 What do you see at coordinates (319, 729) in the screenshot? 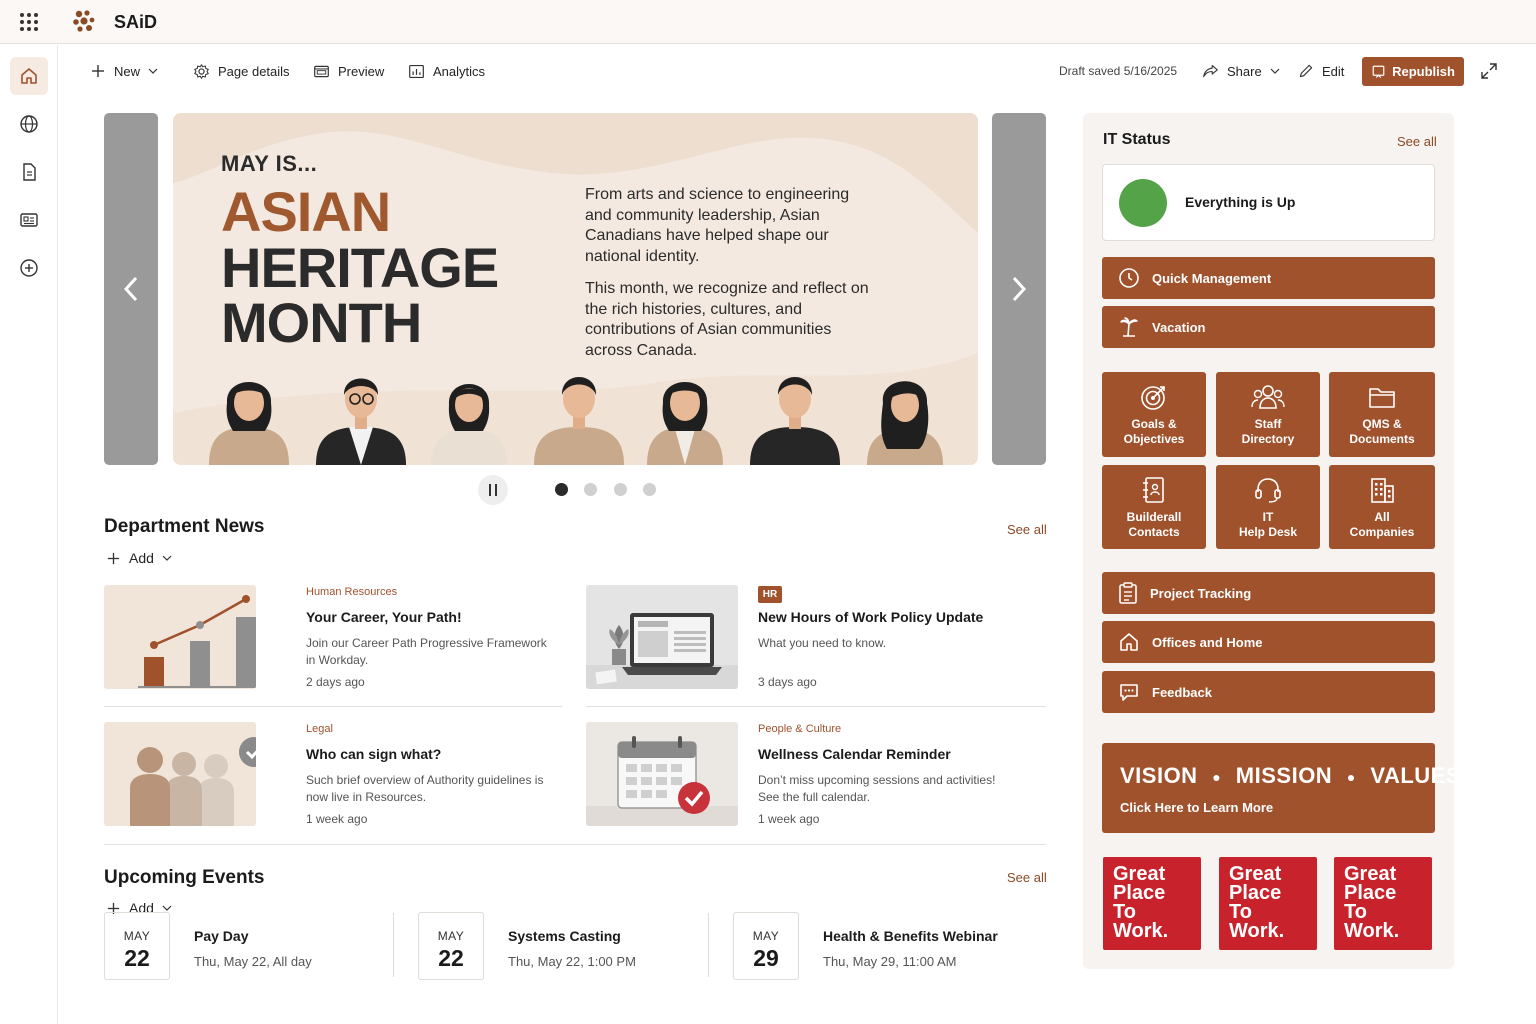
I see `news-category: Legal` at bounding box center [319, 729].